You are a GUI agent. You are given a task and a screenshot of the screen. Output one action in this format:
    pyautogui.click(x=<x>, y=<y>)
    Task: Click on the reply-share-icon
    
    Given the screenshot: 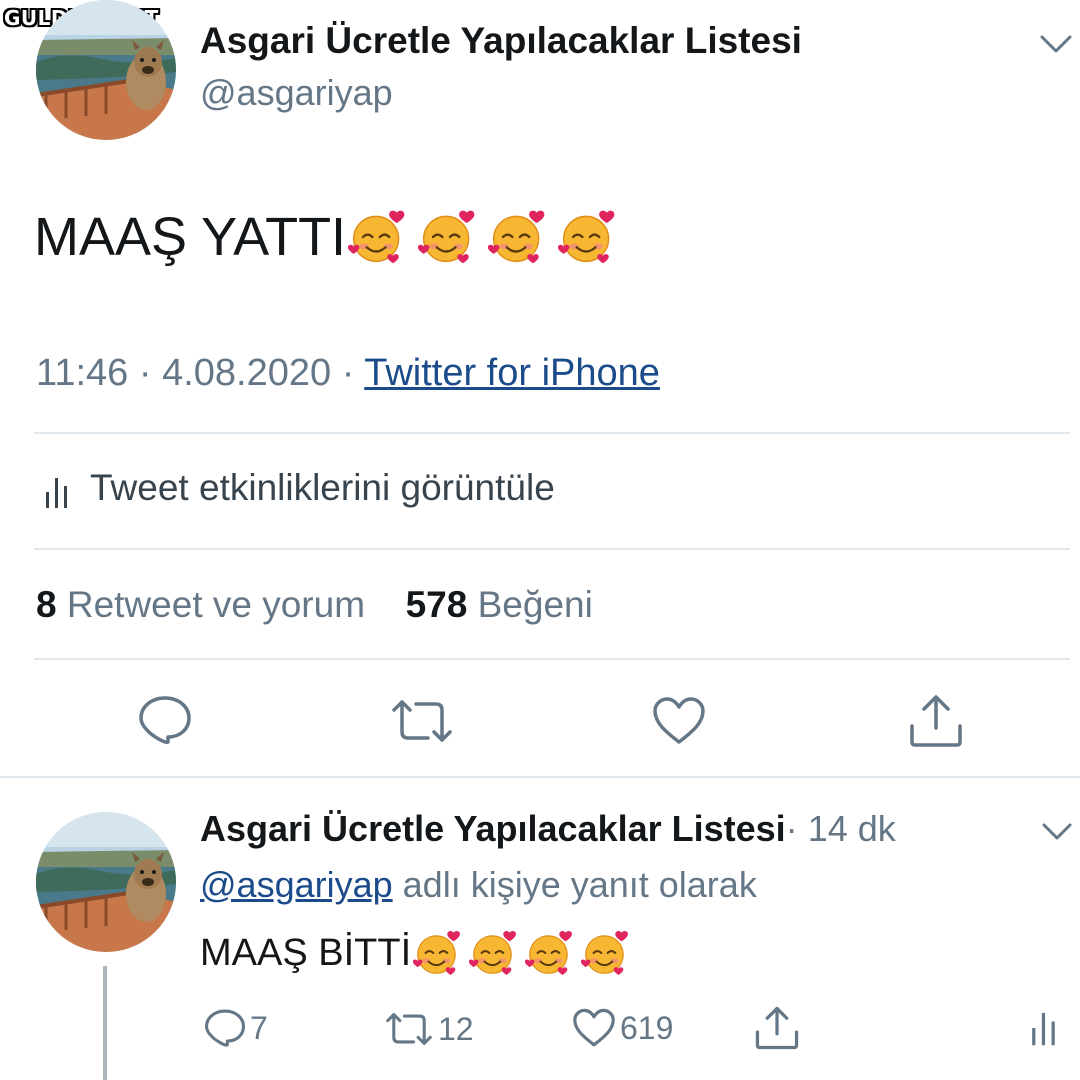 What is the action you would take?
    pyautogui.click(x=777, y=1030)
    